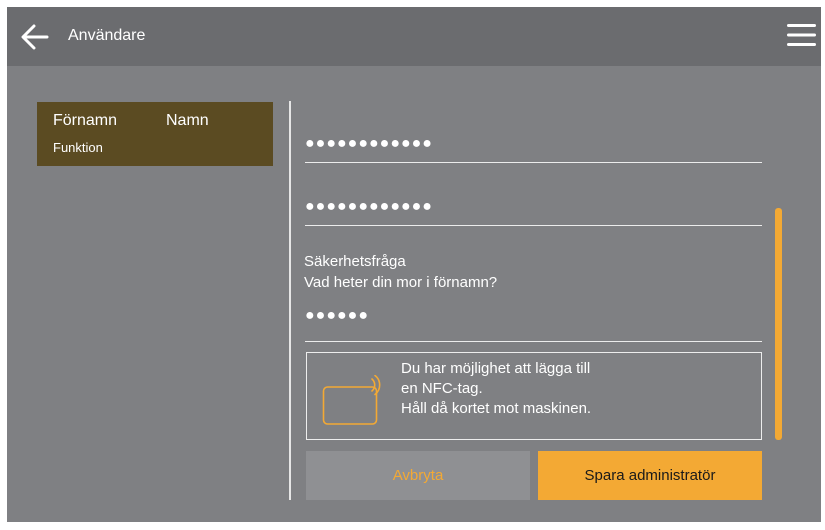 The image size is (825, 530). Describe the element at coordinates (496, 368) in the screenshot. I see `nfc-line-1: Du har möjlighet att lägga till` at that location.